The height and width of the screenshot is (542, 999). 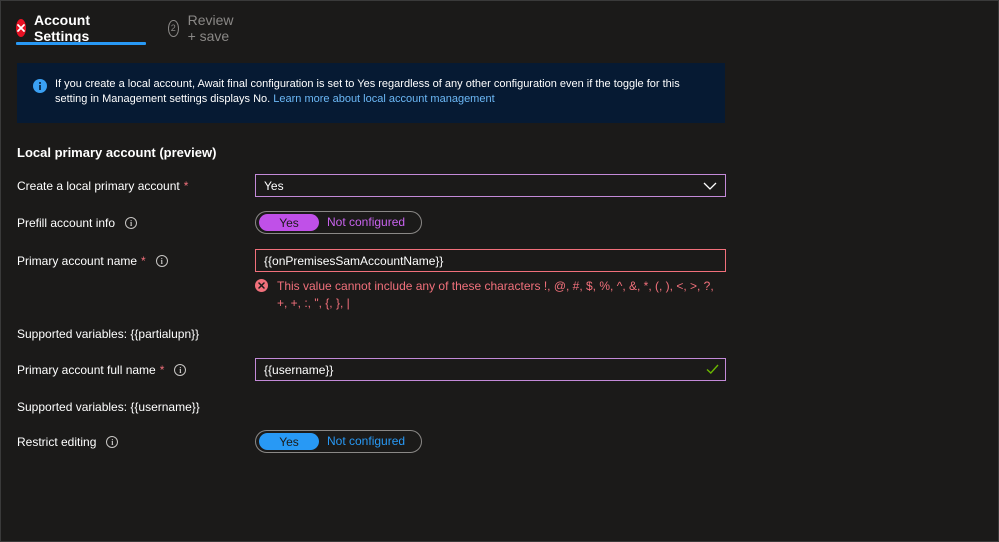 I want to click on primary-account-name-input: {{onPremisesSamAccountName}}, so click(x=490, y=260).